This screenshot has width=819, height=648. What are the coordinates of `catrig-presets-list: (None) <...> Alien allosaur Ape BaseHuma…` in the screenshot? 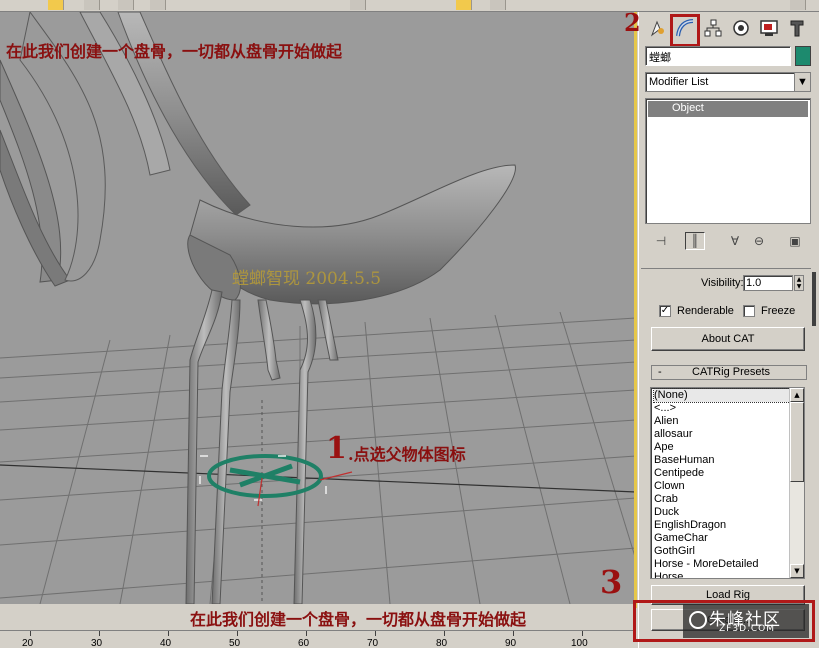 It's located at (727, 483).